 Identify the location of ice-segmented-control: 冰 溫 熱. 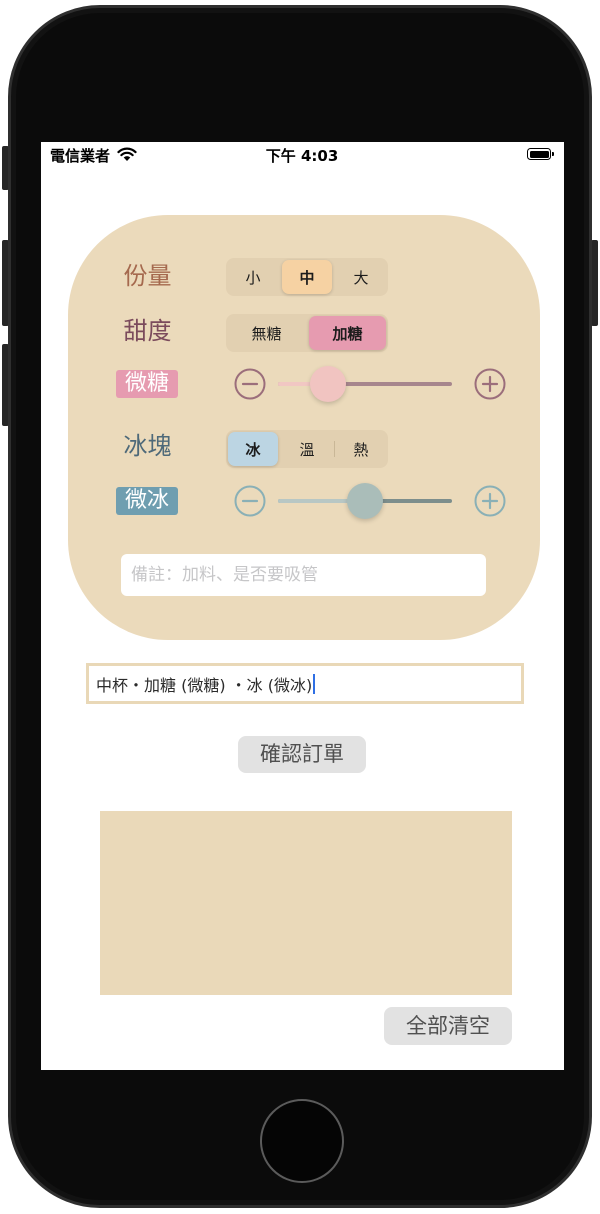
(307, 449).